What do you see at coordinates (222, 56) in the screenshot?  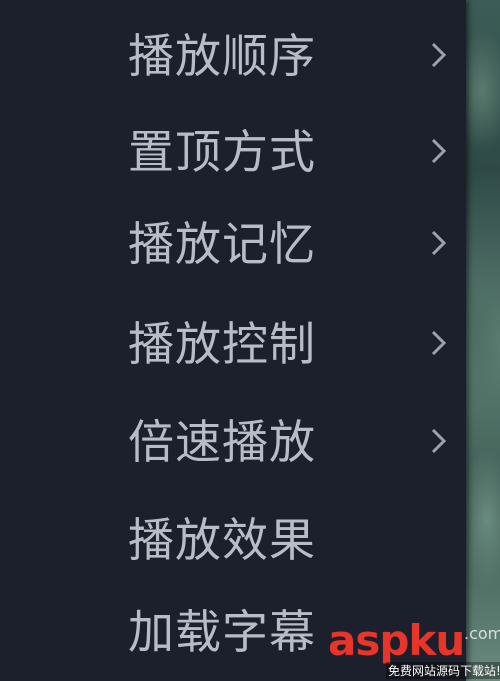 I see `menu-item-label: 播放顺序` at bounding box center [222, 56].